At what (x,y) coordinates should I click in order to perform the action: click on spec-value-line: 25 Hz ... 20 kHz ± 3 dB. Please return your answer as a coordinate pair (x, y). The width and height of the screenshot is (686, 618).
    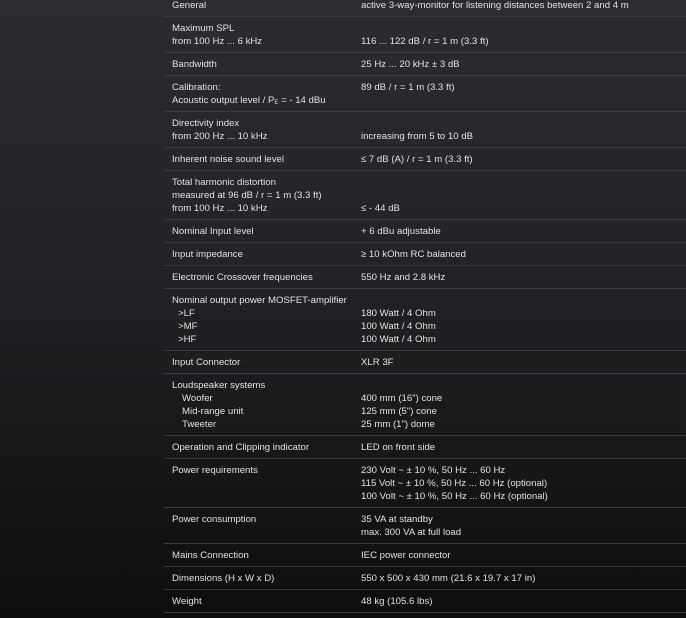
    Looking at the image, I should click on (410, 64).